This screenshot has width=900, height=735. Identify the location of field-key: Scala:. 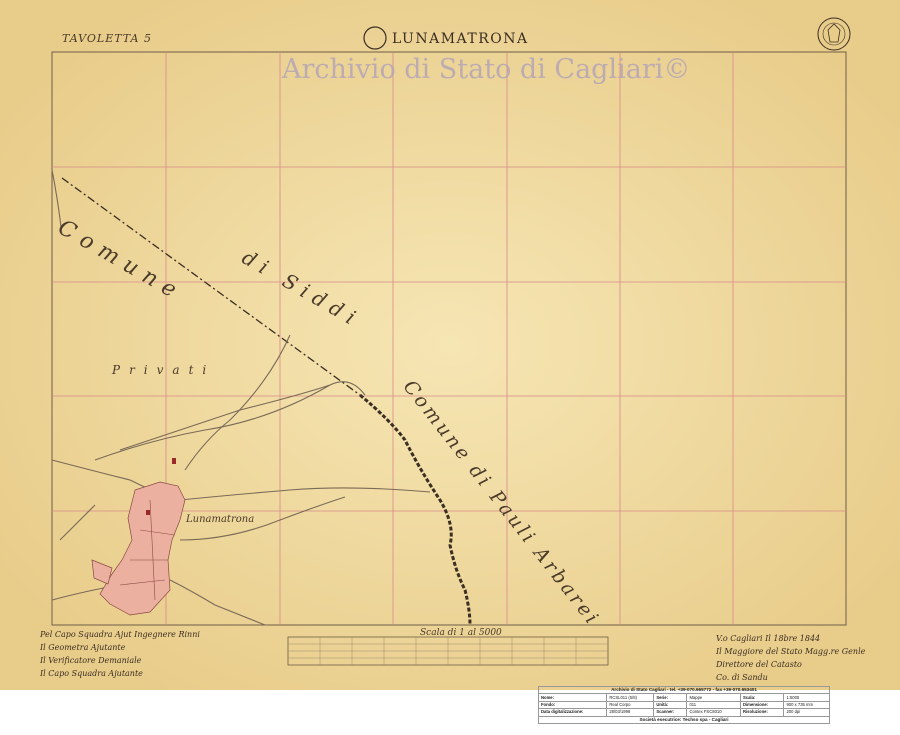
(762, 697).